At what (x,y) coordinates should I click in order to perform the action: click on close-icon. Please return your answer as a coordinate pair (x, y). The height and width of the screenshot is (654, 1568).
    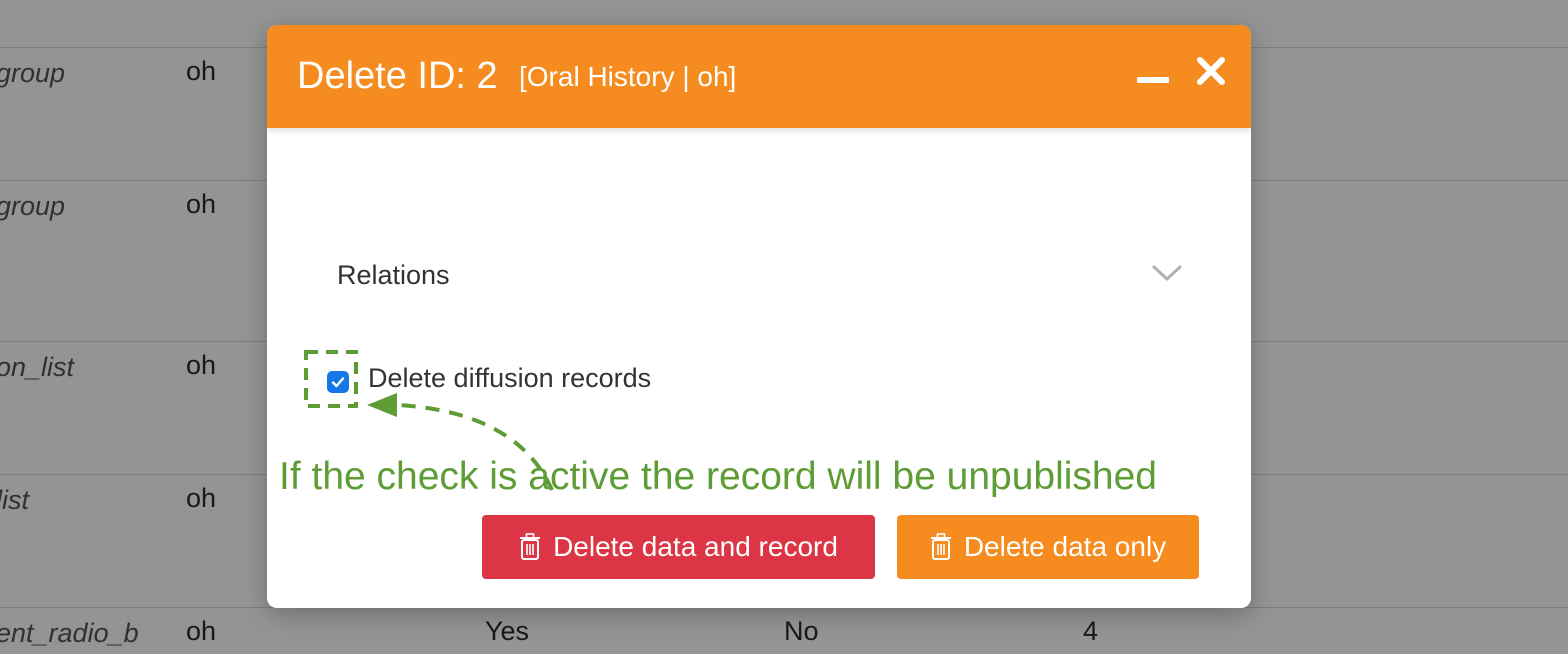
    Looking at the image, I should click on (1211, 71).